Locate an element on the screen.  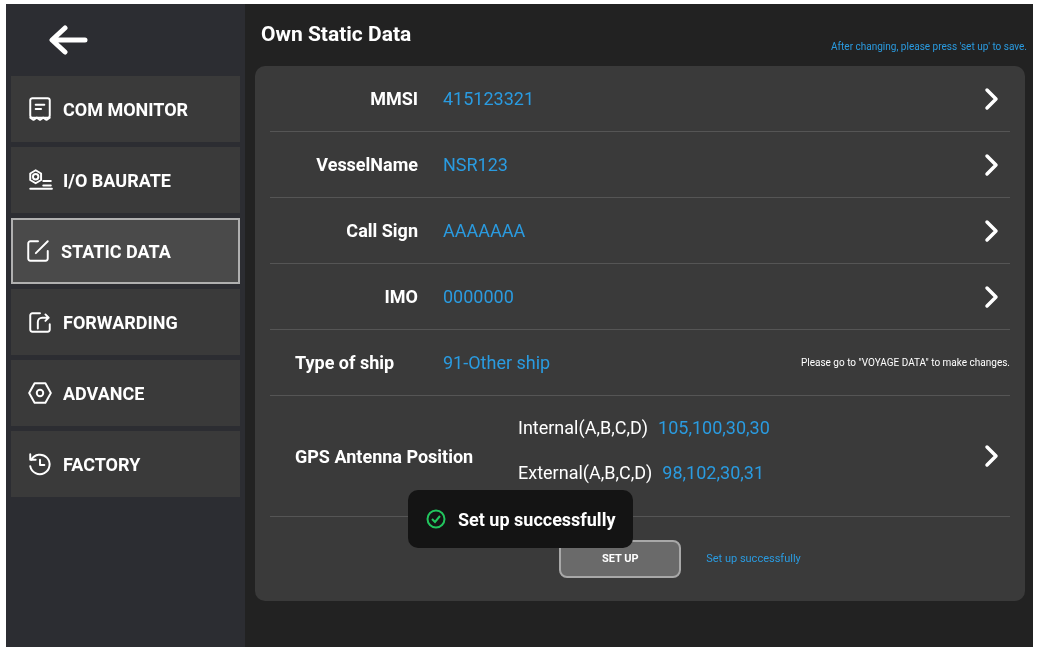
sidebar-item: COM MONITOR is located at coordinates (125, 109).